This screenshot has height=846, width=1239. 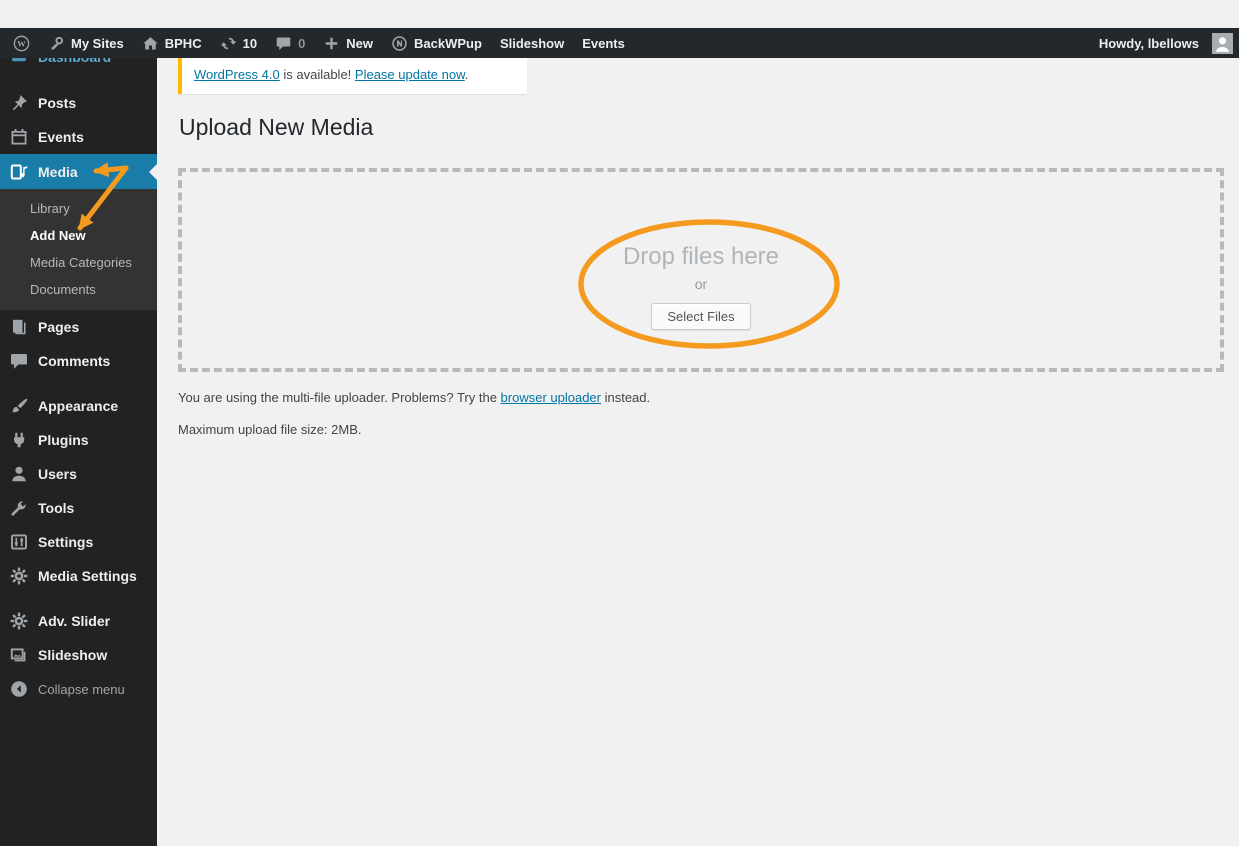 I want to click on or-text: or, so click(x=701, y=284).